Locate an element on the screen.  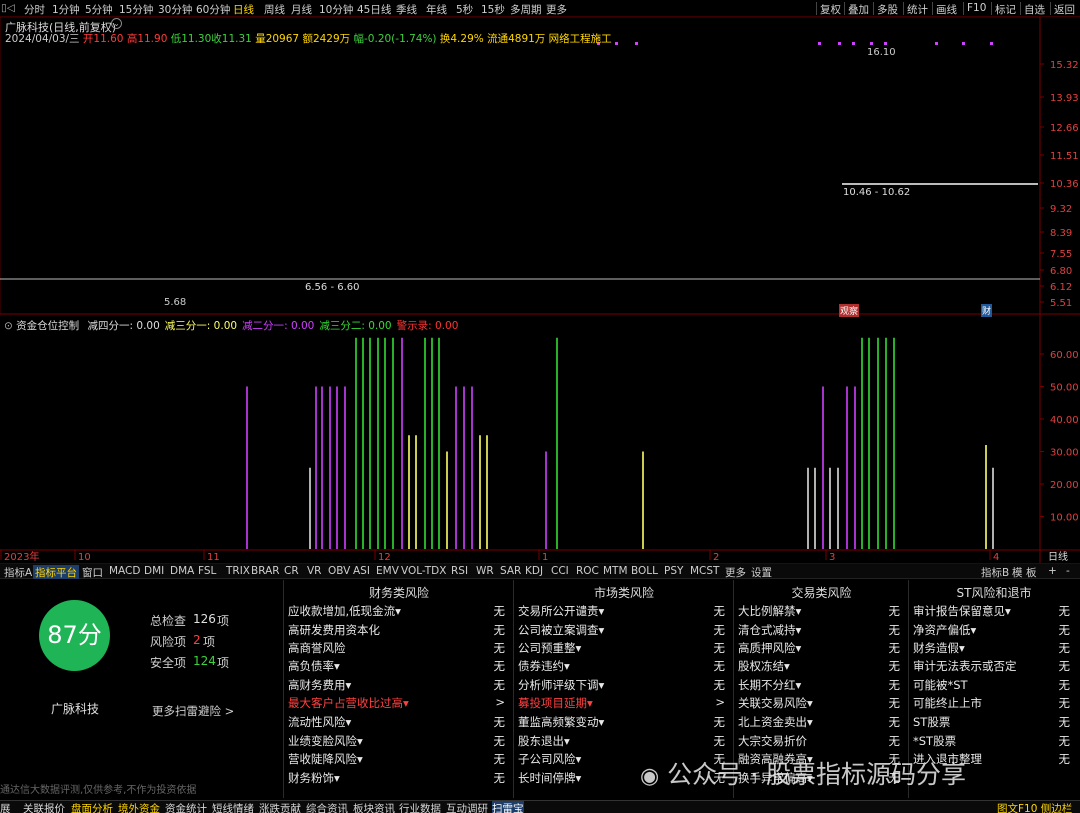
period-12: 年线 is located at coordinates (436, 9).